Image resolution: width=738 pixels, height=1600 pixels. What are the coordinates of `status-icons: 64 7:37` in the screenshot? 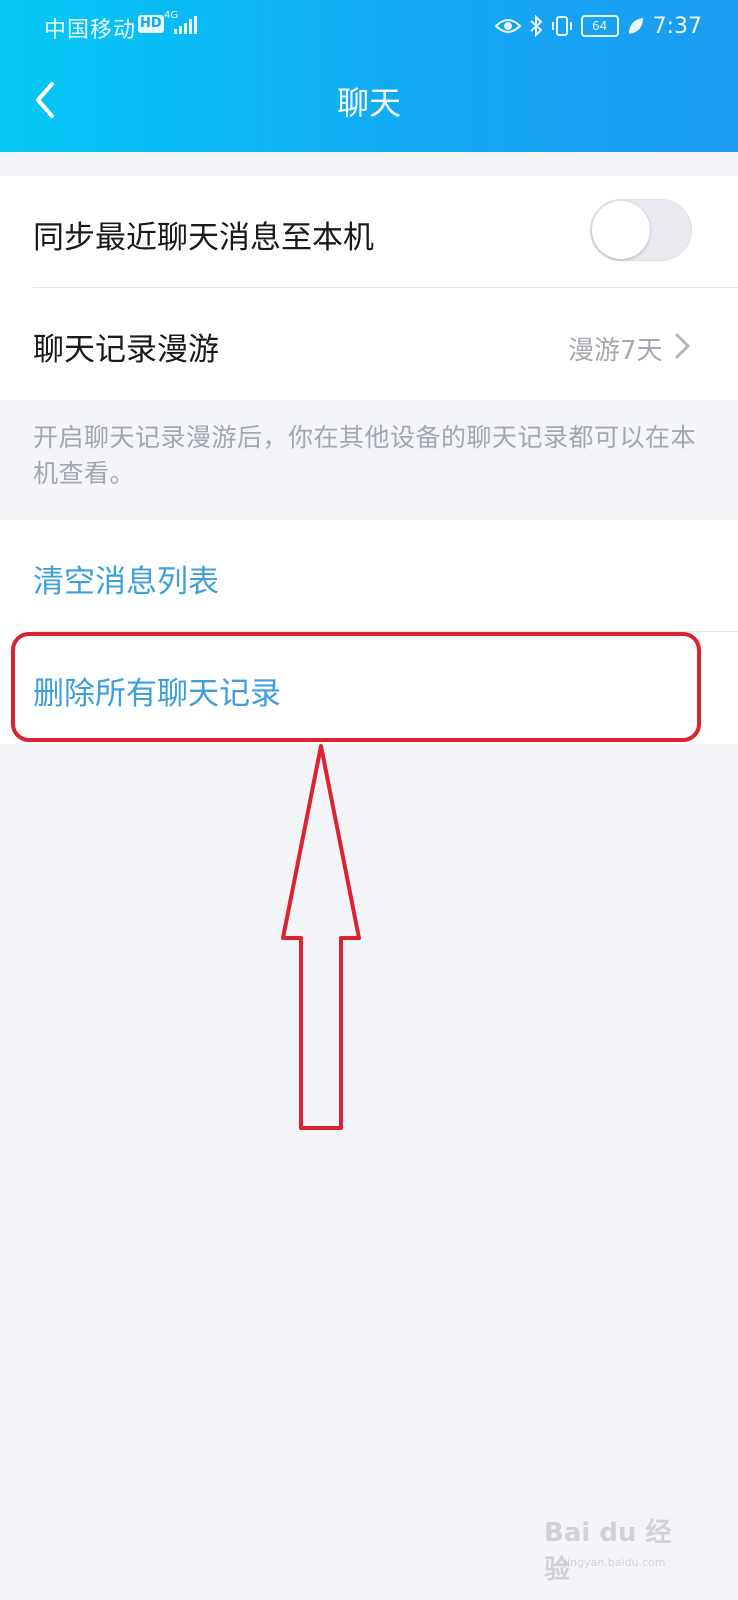 It's located at (598, 26).